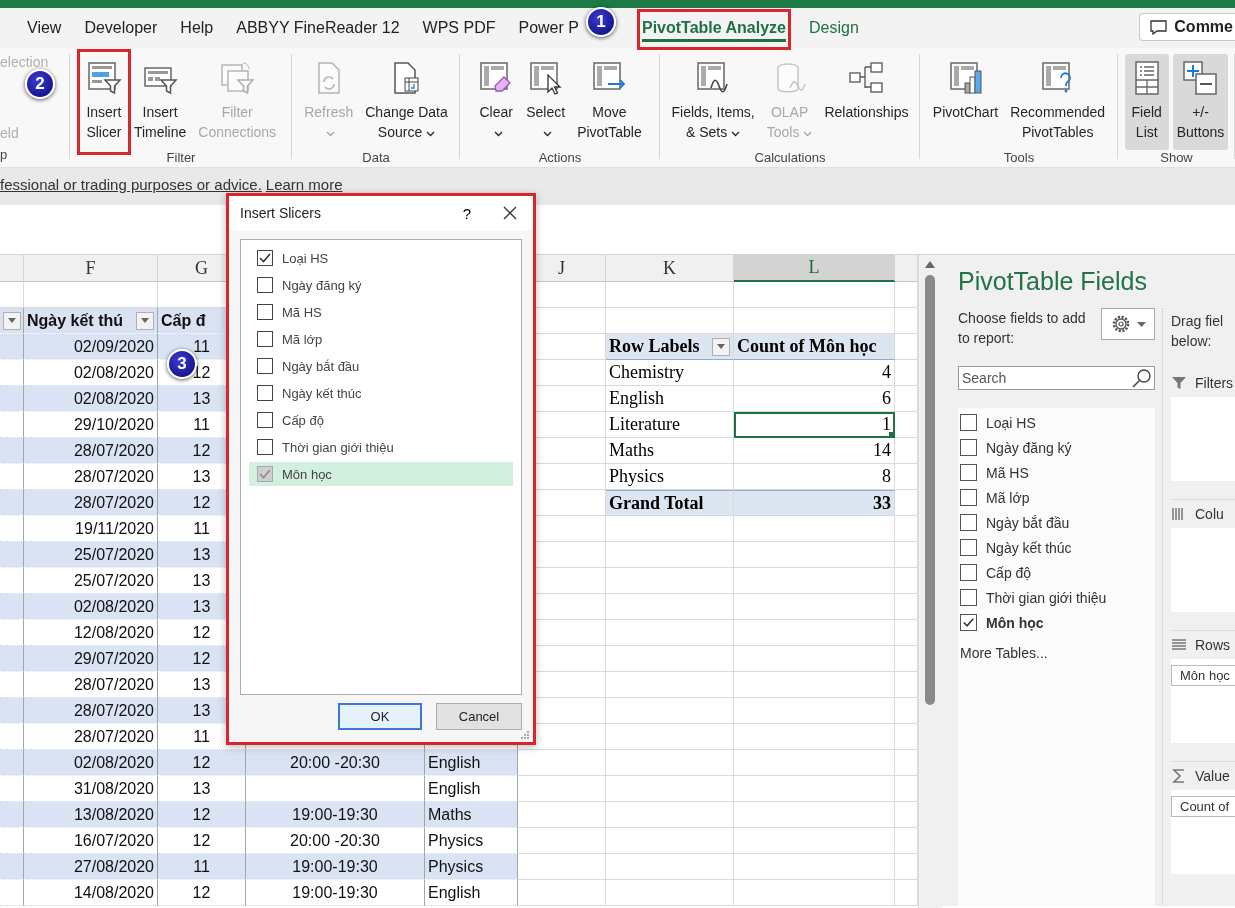  I want to click on ribbon-button: Insert Timeline, so click(160, 102).